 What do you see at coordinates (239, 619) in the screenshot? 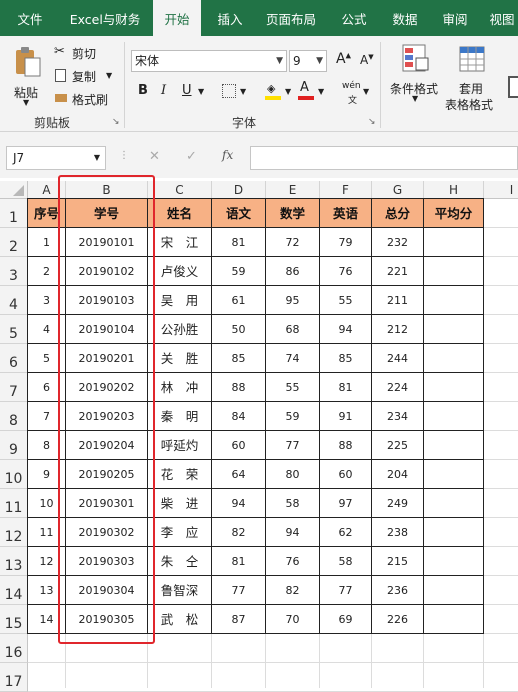
I see `table-cell: 87` at bounding box center [239, 619].